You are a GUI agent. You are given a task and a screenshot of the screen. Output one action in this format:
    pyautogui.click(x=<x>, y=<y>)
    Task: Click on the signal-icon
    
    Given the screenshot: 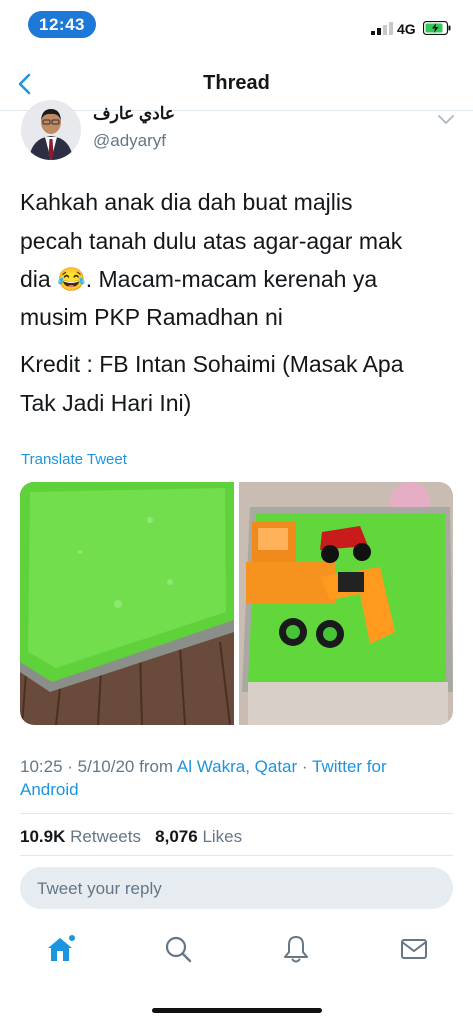 What is the action you would take?
    pyautogui.click(x=382, y=28)
    